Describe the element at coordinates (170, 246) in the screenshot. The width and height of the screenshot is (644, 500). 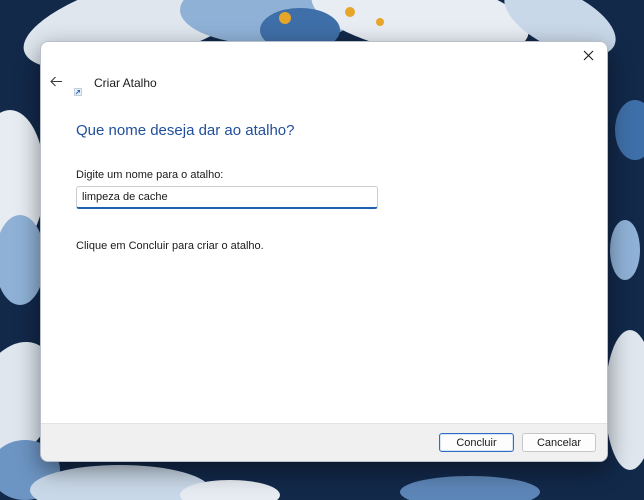
I see `finish-hint-text: Clique em Concluir para criar o atalho.` at that location.